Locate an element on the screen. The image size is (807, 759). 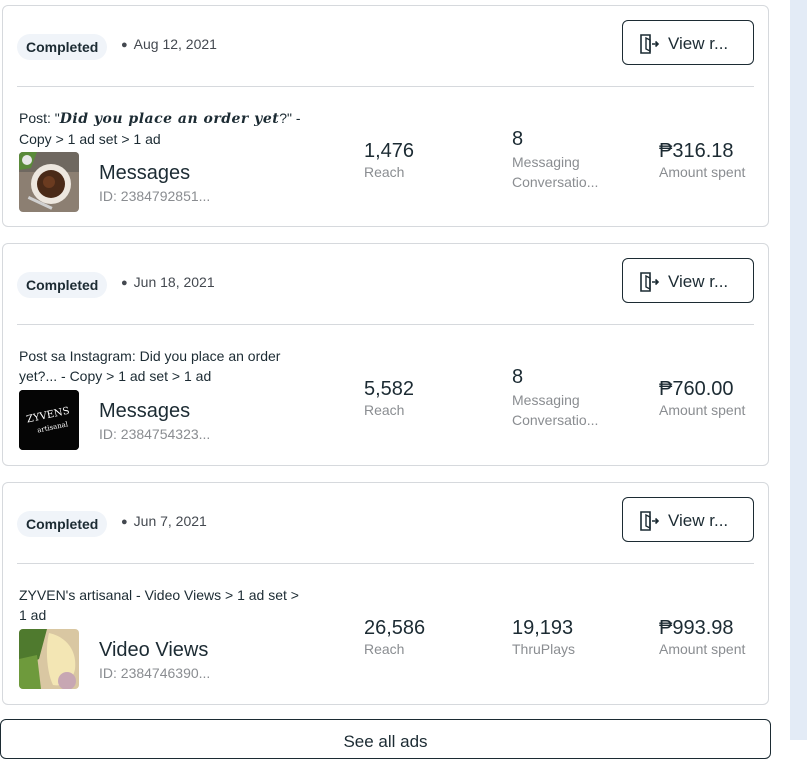
see-all-ads-label: See all ads is located at coordinates (385, 741).